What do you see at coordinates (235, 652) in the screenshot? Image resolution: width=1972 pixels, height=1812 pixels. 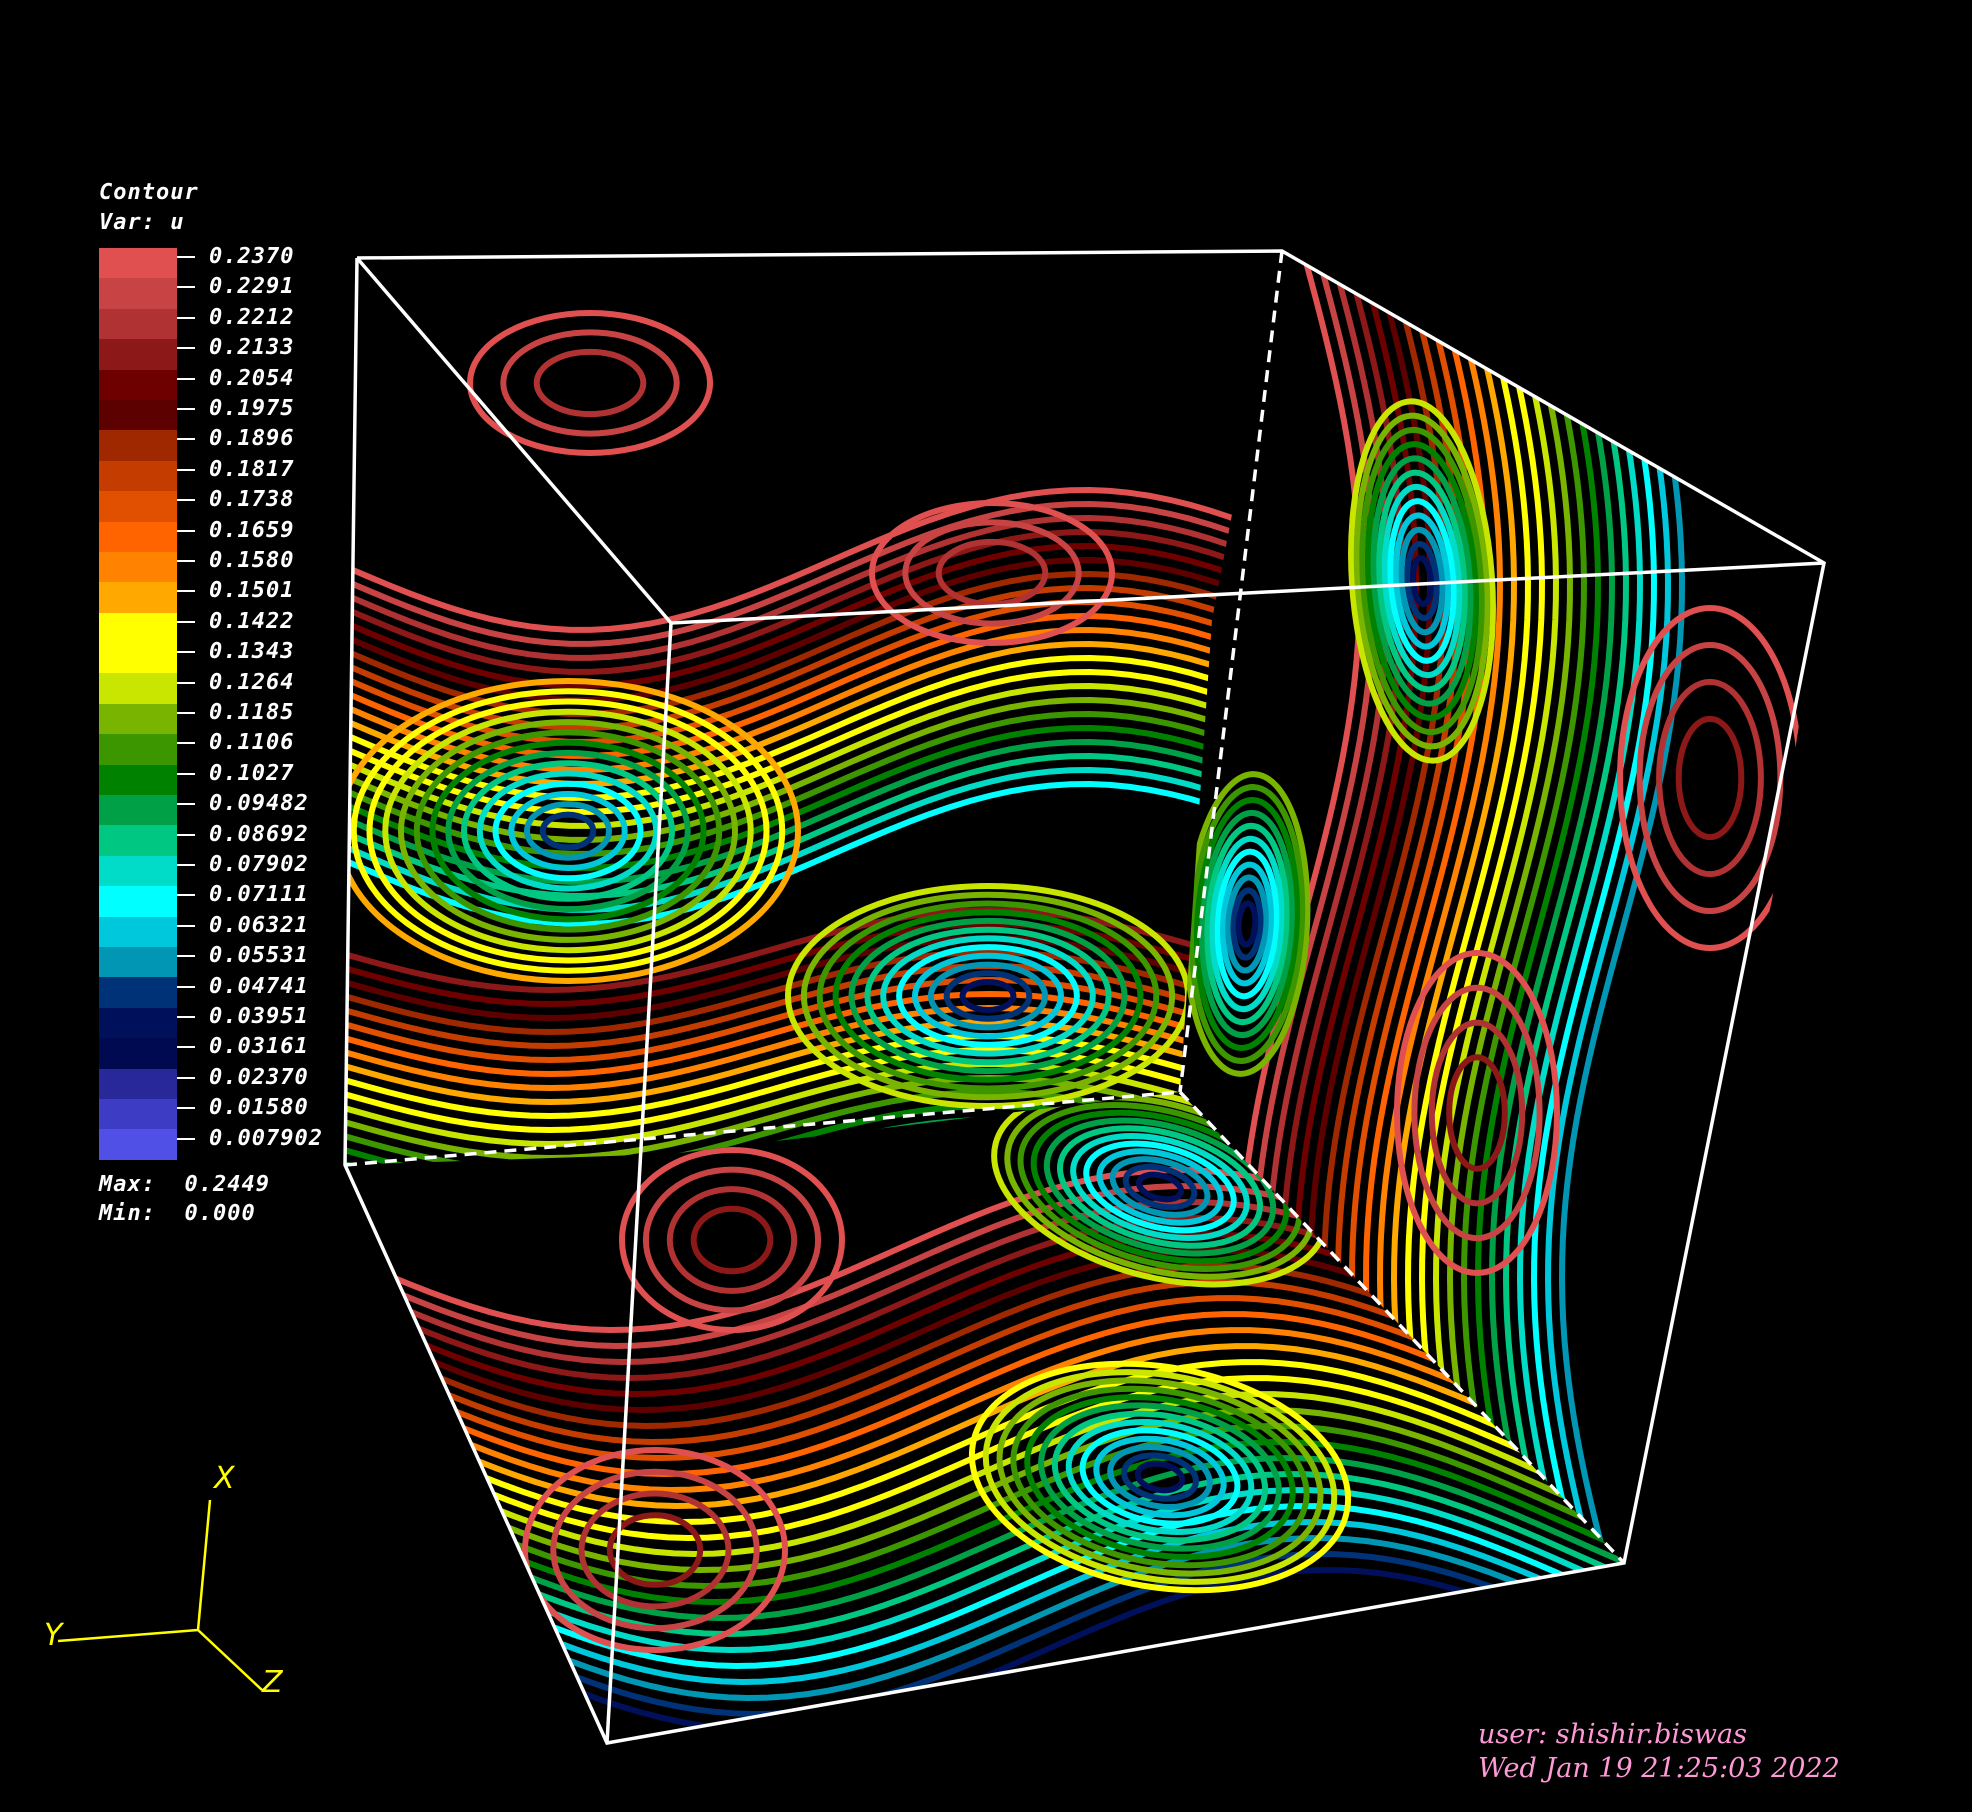 I see `legend-level-label: 0.1343` at bounding box center [235, 652].